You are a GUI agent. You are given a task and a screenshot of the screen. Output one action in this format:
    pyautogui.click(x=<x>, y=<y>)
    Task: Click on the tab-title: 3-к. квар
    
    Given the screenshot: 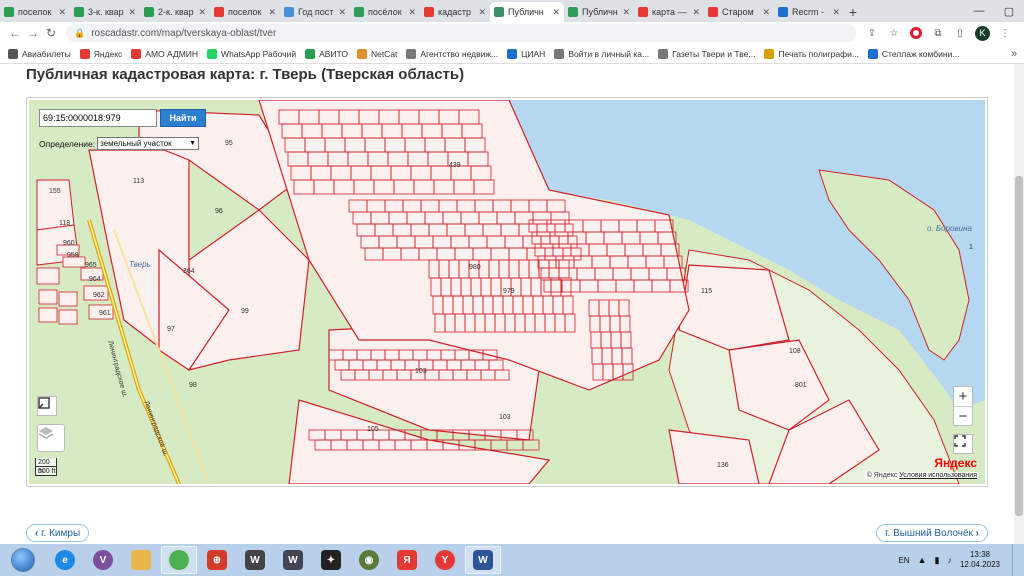 What is the action you would take?
    pyautogui.click(x=106, y=12)
    